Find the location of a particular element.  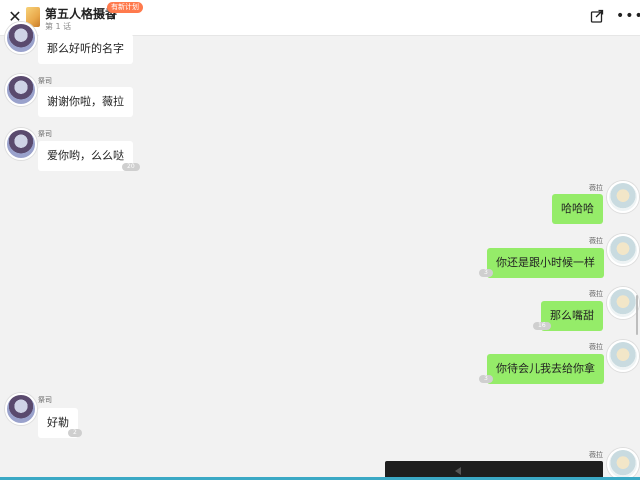

message-bubble: 哈哈哈 is located at coordinates (577, 209).